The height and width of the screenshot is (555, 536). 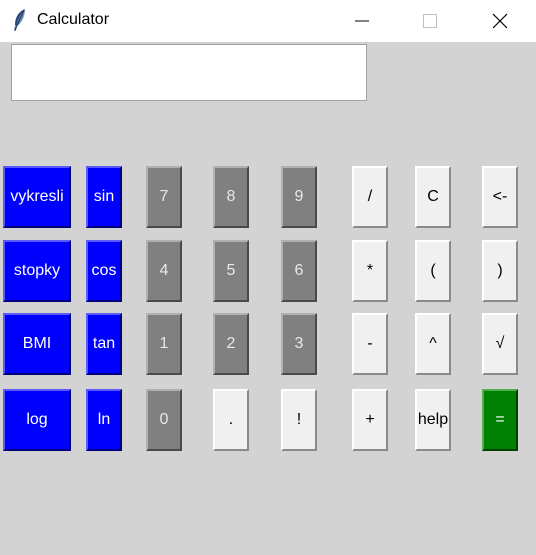 What do you see at coordinates (370, 344) in the screenshot?
I see `subtract-button: -` at bounding box center [370, 344].